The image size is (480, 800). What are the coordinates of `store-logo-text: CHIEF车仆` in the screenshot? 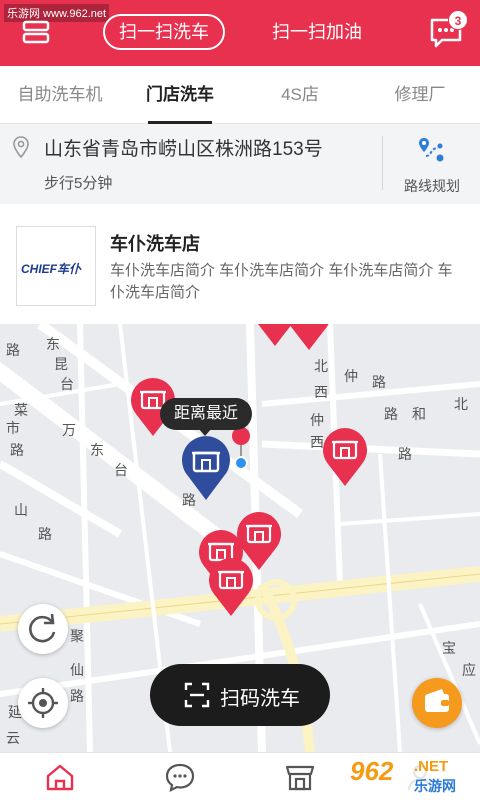 It's located at (51, 269).